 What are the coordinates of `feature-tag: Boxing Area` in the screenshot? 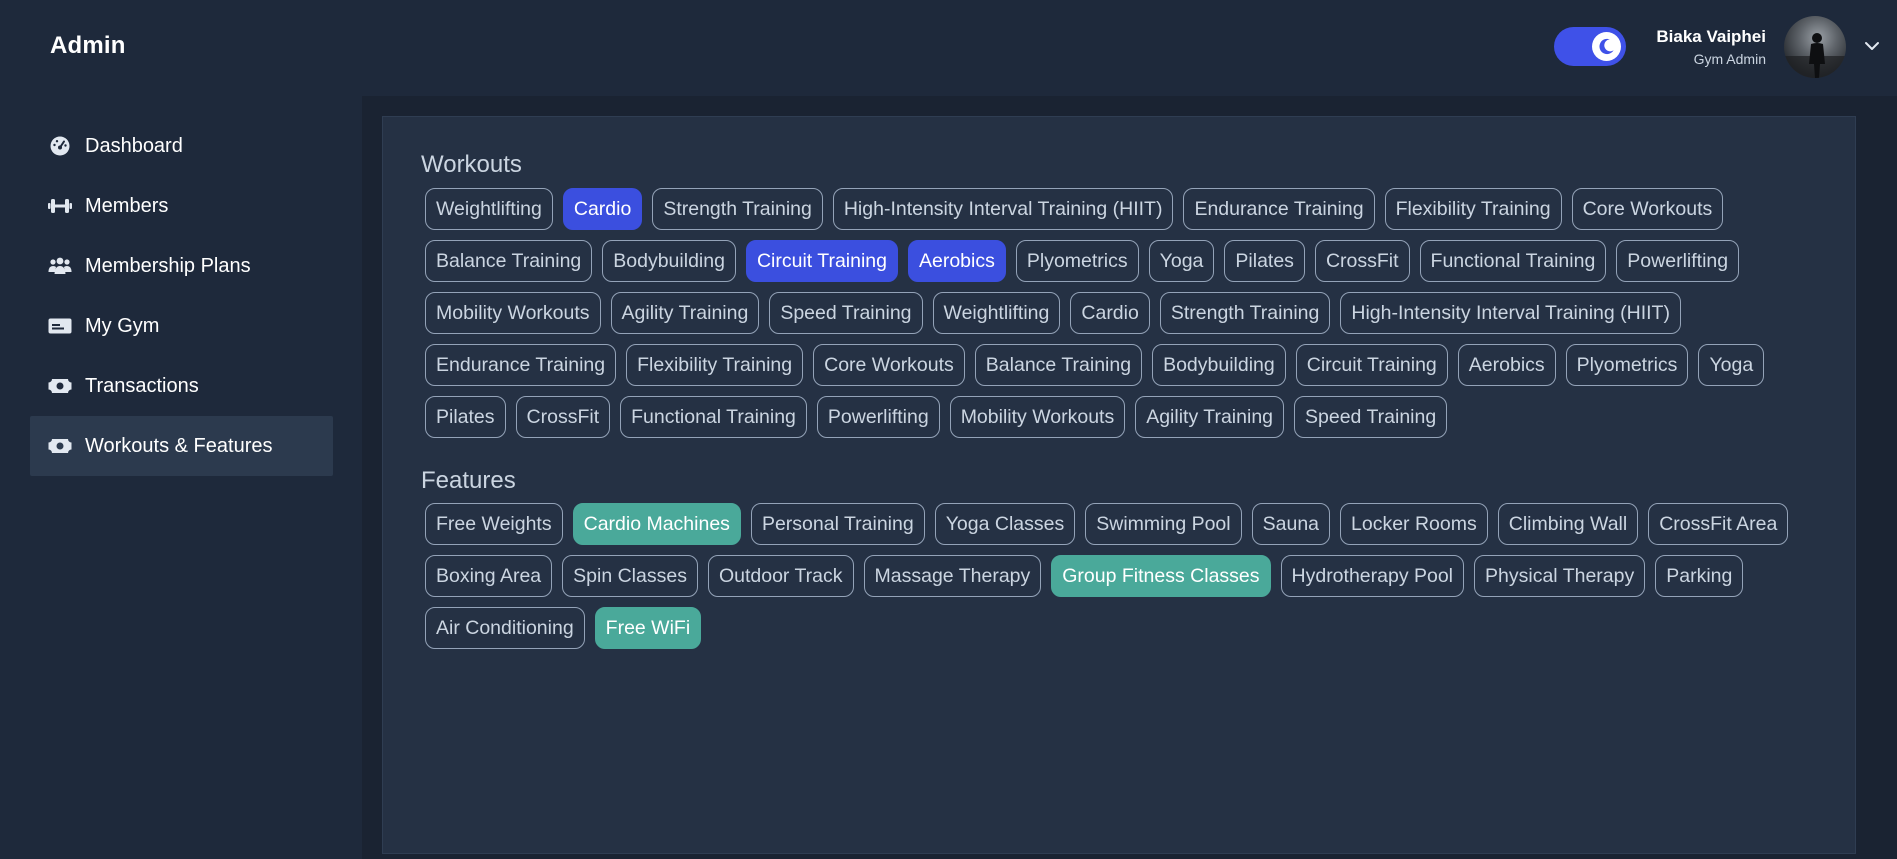 It's located at (489, 576).